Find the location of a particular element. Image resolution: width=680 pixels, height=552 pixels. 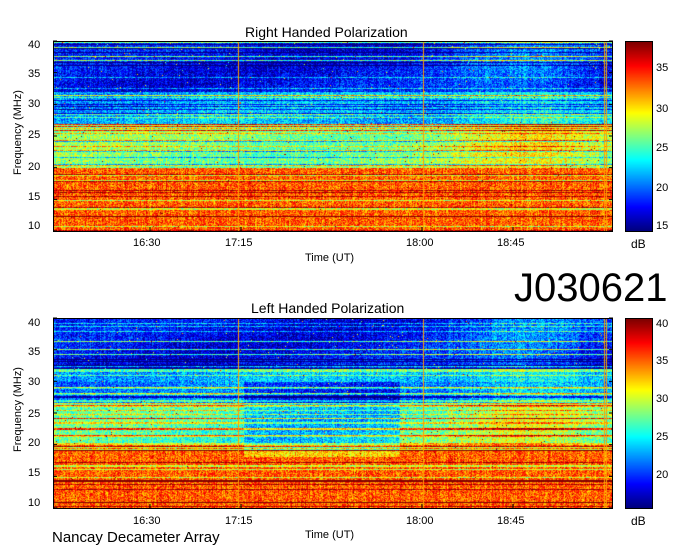

bottom-colorbar-tick-35: 35 is located at coordinates (662, 361).